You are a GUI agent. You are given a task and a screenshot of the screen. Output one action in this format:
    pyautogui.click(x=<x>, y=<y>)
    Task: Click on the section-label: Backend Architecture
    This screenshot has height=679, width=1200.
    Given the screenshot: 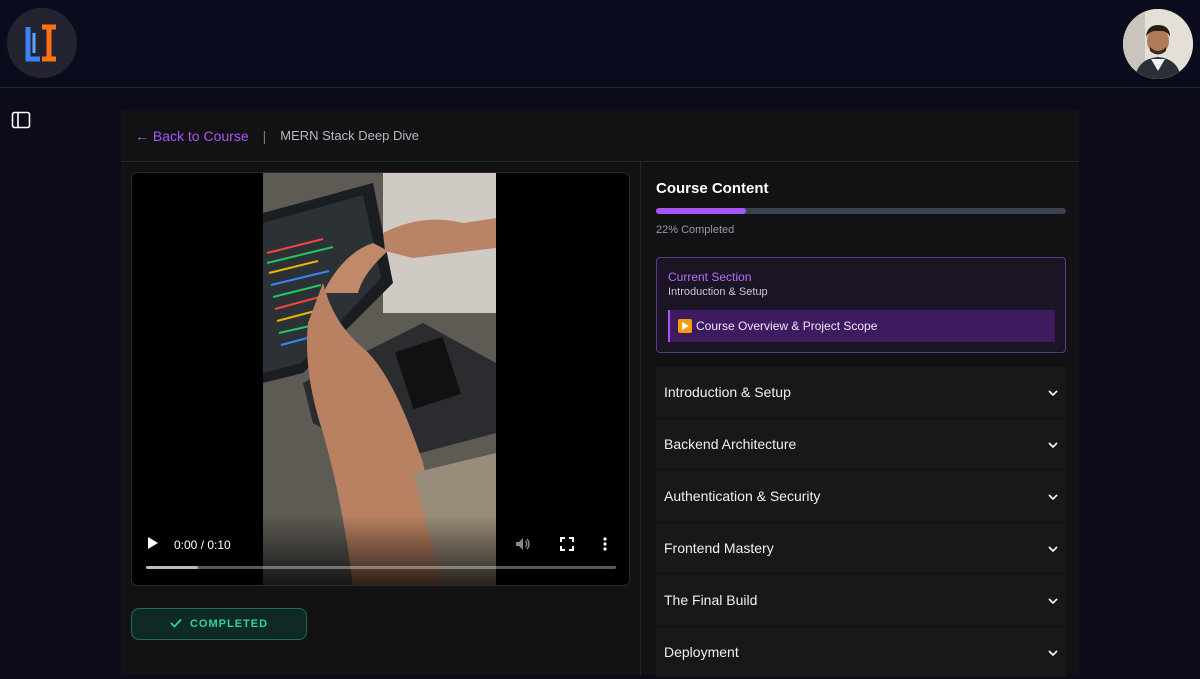 What is the action you would take?
    pyautogui.click(x=730, y=444)
    